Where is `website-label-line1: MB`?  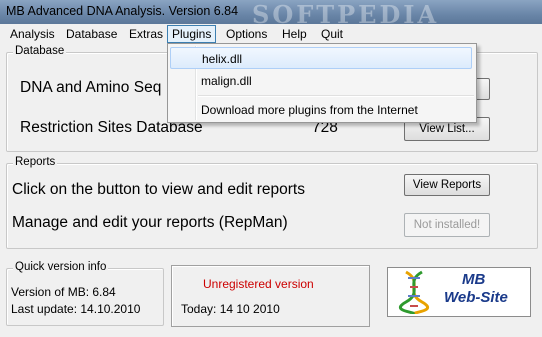 website-label-line1: MB is located at coordinates (474, 279).